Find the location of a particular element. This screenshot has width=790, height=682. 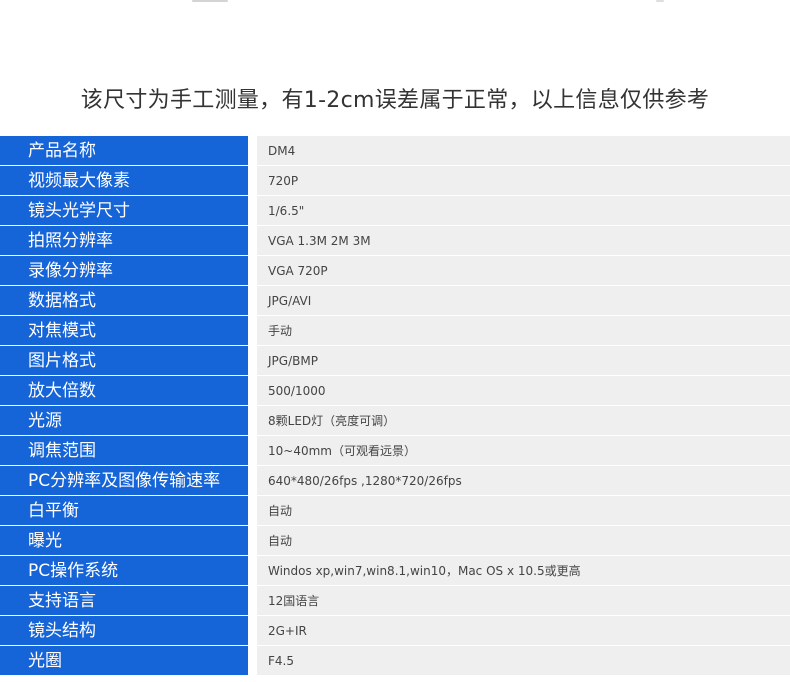

spec-row: 图片格式 JPG/BMP is located at coordinates (395, 361).